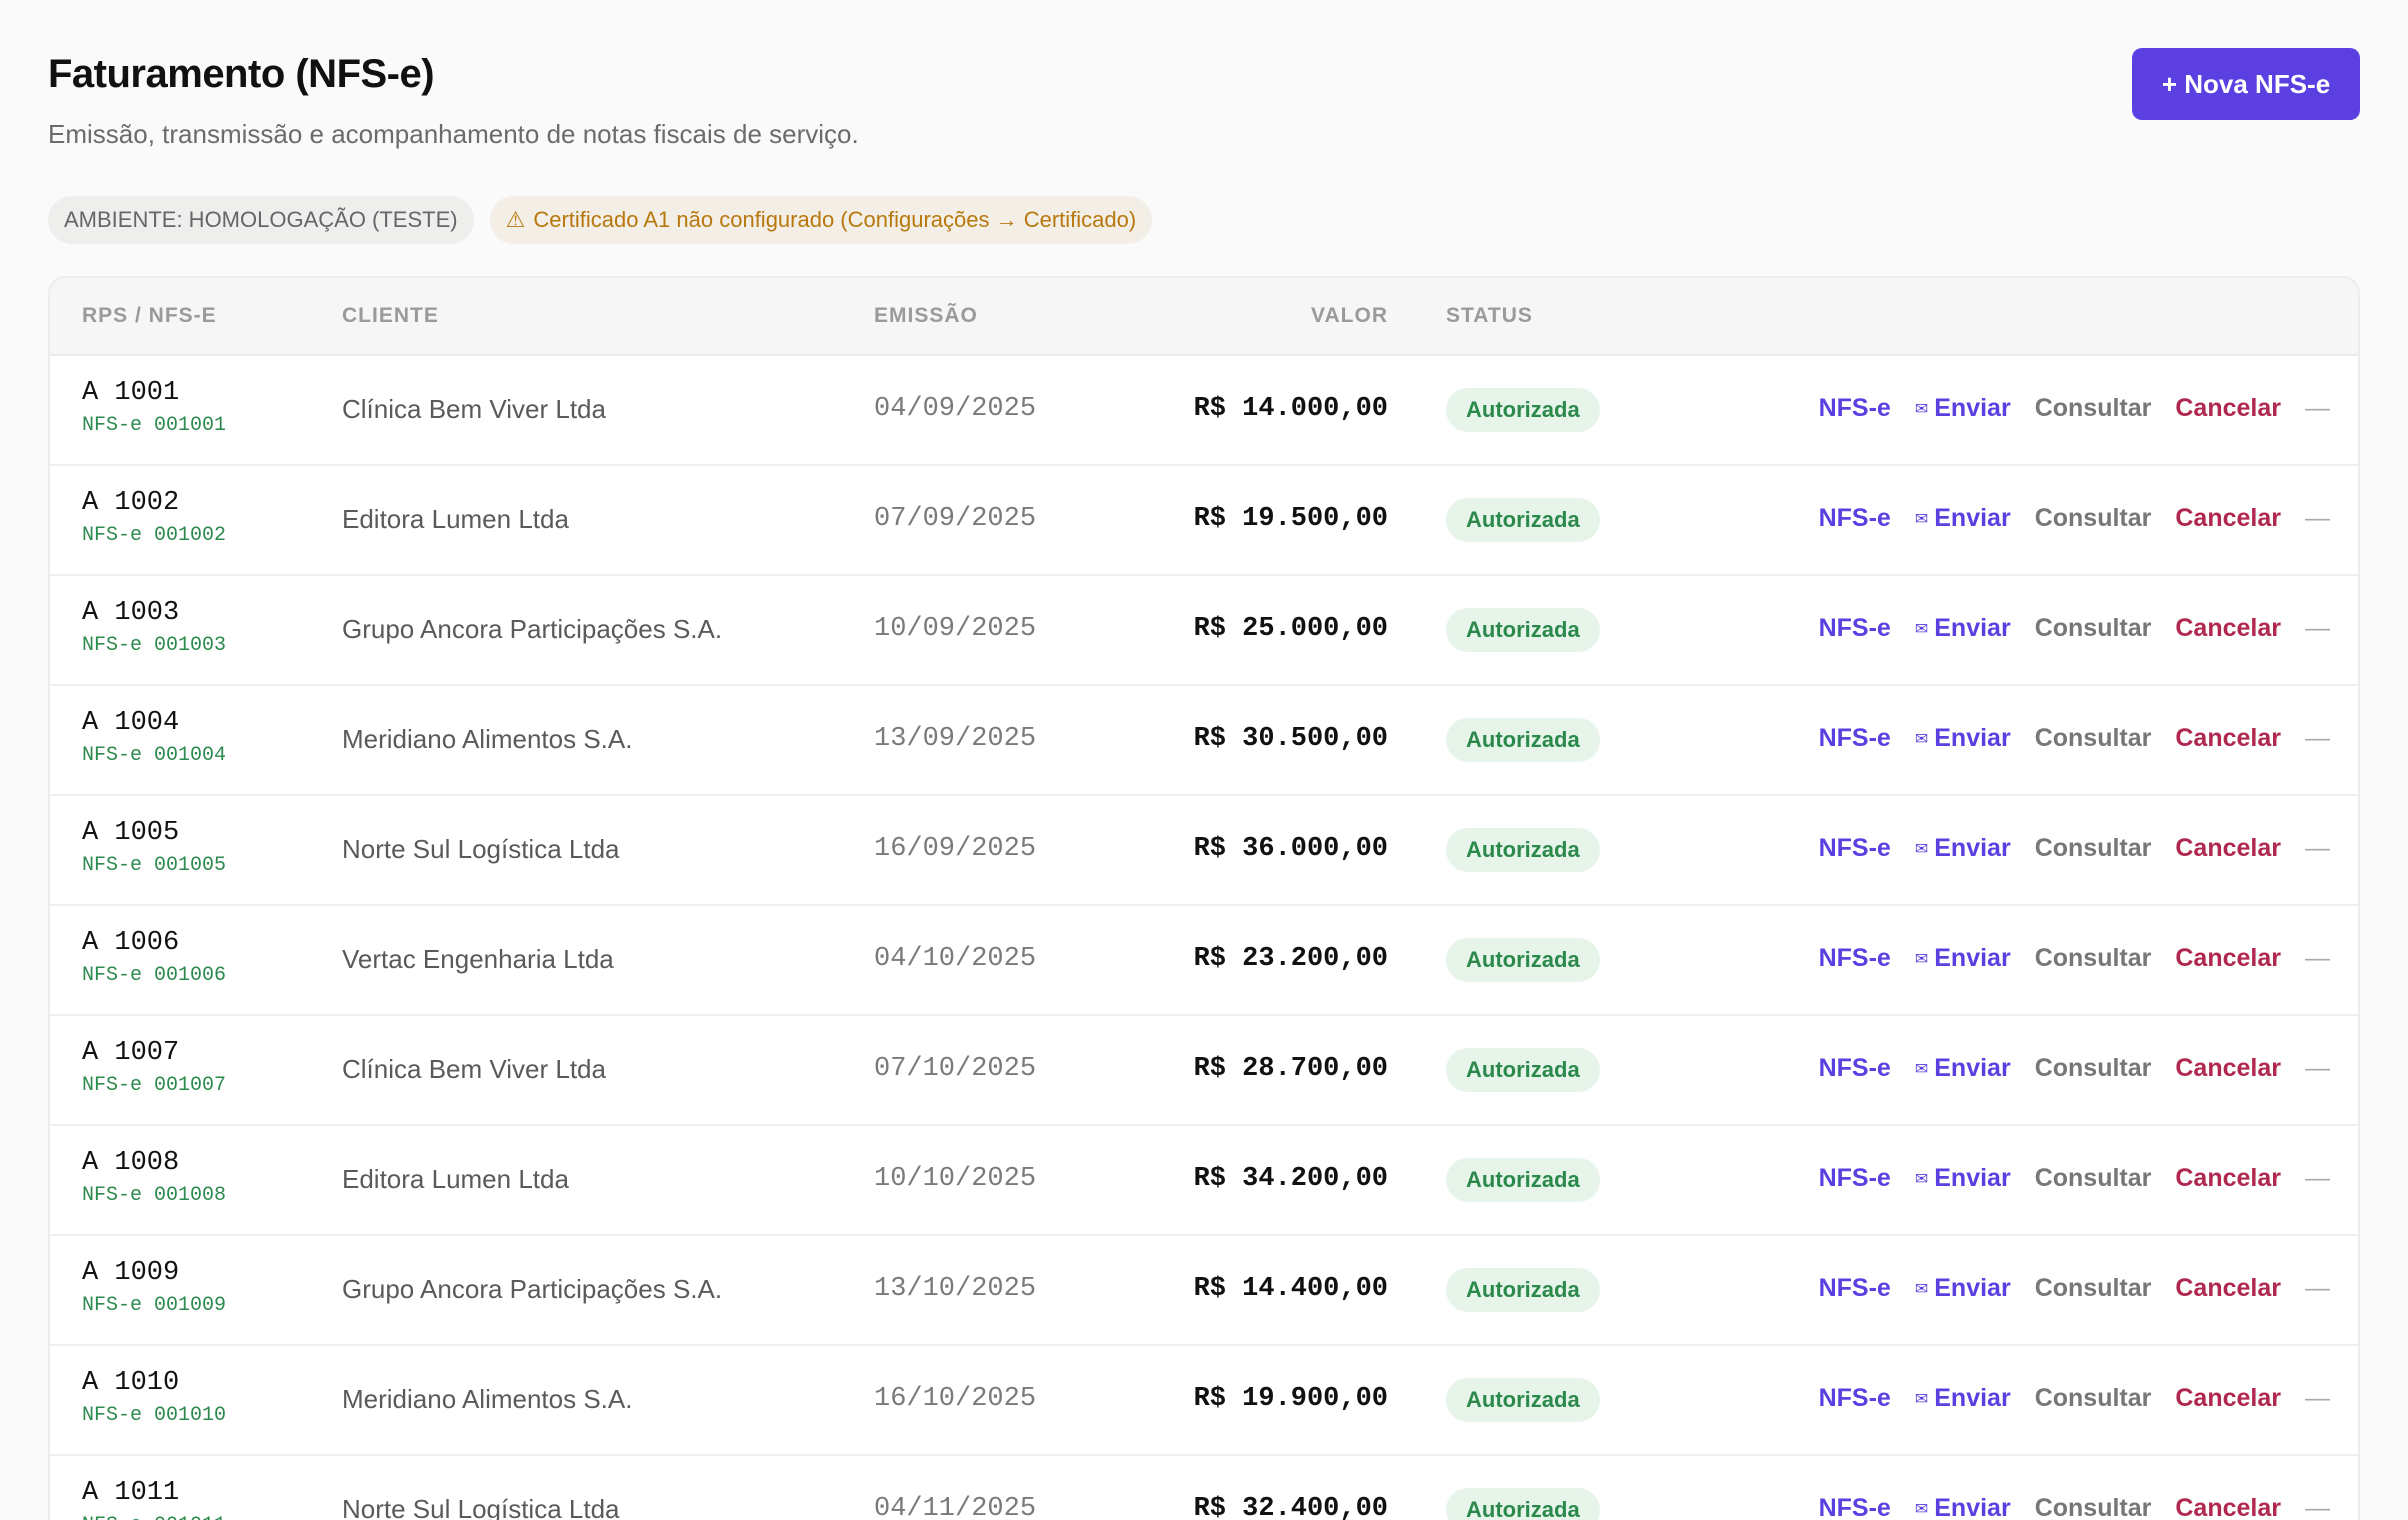 The width and height of the screenshot is (2408, 1520). What do you see at coordinates (474, 1069) in the screenshot?
I see `client-name: Clínica Bem Viver Ltda` at bounding box center [474, 1069].